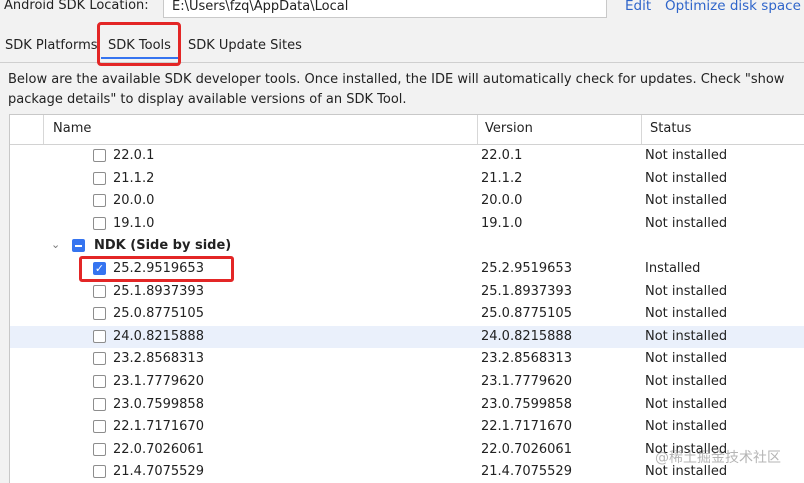 This screenshot has width=804, height=483. Describe the element at coordinates (407, 359) in the screenshot. I see `table-row: 23.2.8568313 23.2.8568313 Not installed` at that location.